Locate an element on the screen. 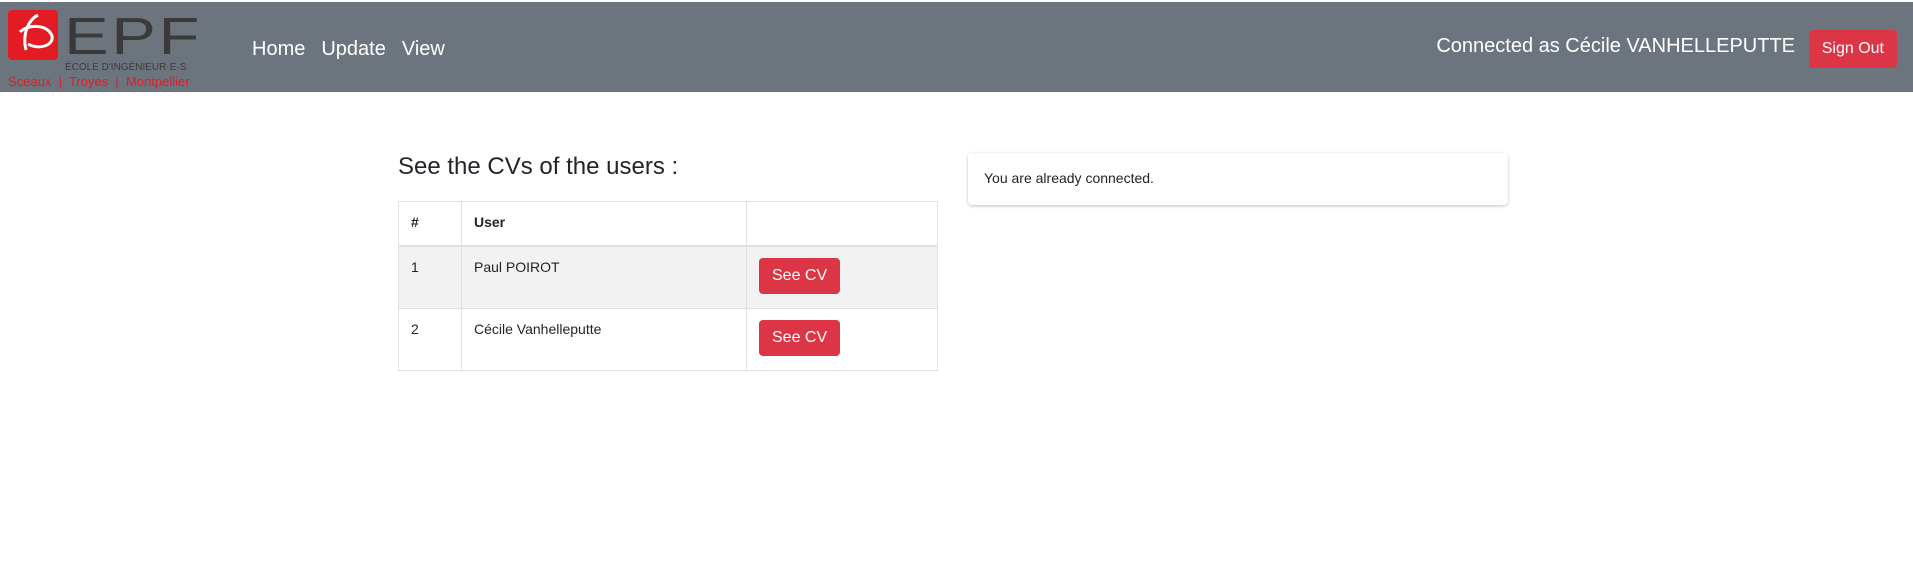 Image resolution: width=1913 pixels, height=588 pixels. logo-campuses: Sceaux | Troyes | Montpellier is located at coordinates (99, 81).